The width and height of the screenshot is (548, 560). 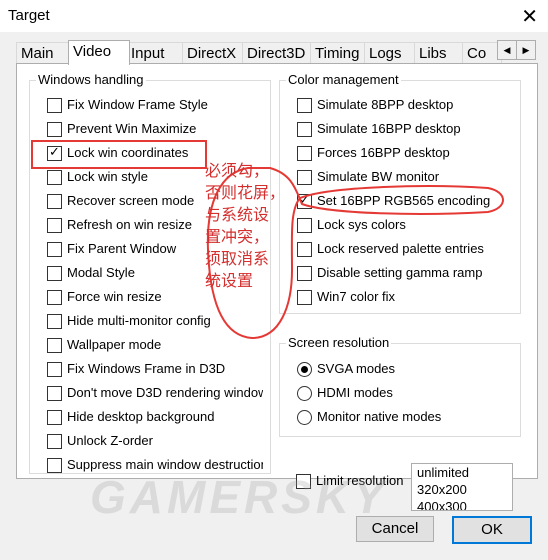 What do you see at coordinates (250, 226) in the screenshot?
I see `annotation-text: 必须勾， 否则花屏， 与系统设 置冲突， 须取消系 统设置` at bounding box center [250, 226].